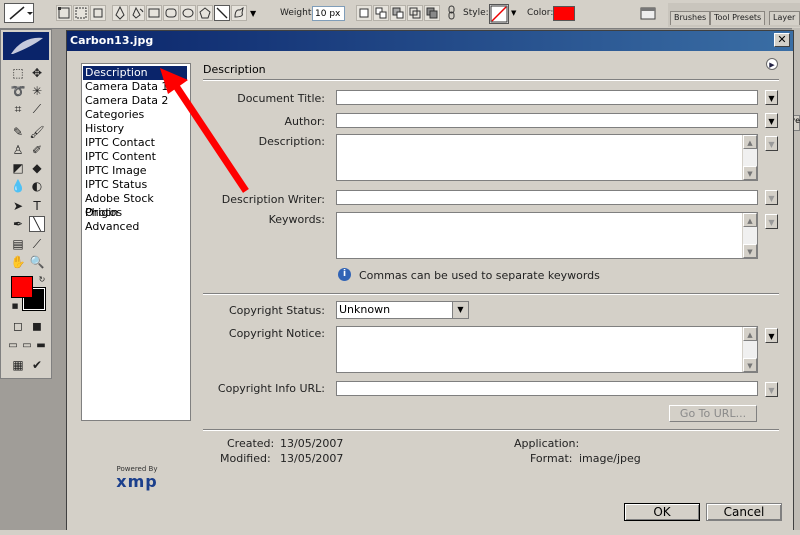 The height and width of the screenshot is (535, 800). Describe the element at coordinates (400, 532) in the screenshot. I see `status-bar` at that location.